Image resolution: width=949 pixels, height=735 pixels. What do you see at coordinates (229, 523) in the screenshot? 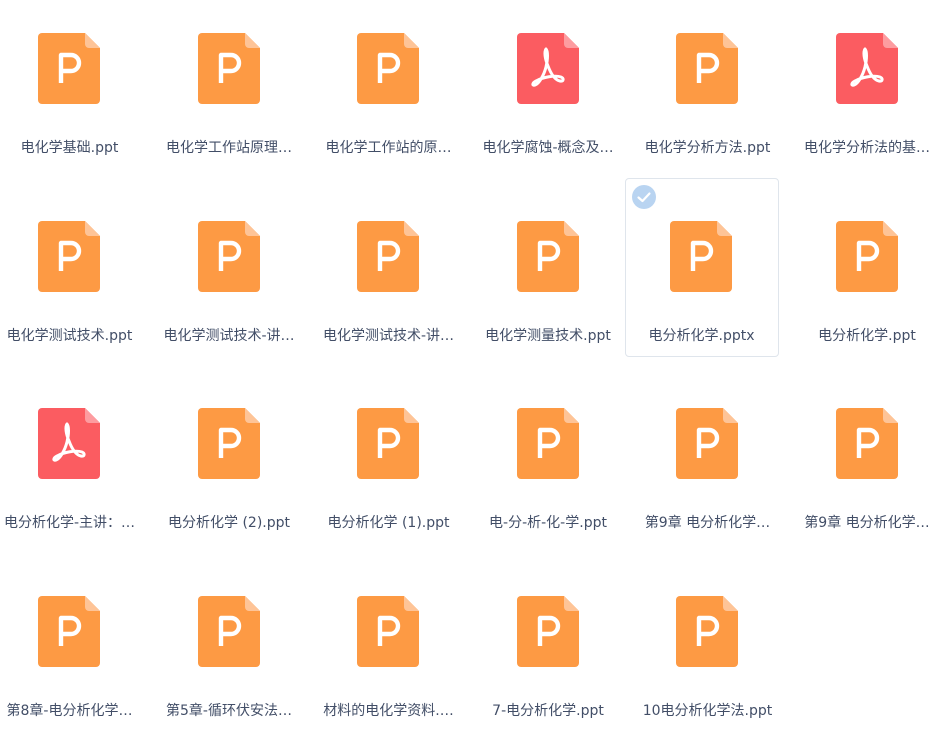
I see `file-name-label: 电分析化学 (2).ppt` at bounding box center [229, 523].